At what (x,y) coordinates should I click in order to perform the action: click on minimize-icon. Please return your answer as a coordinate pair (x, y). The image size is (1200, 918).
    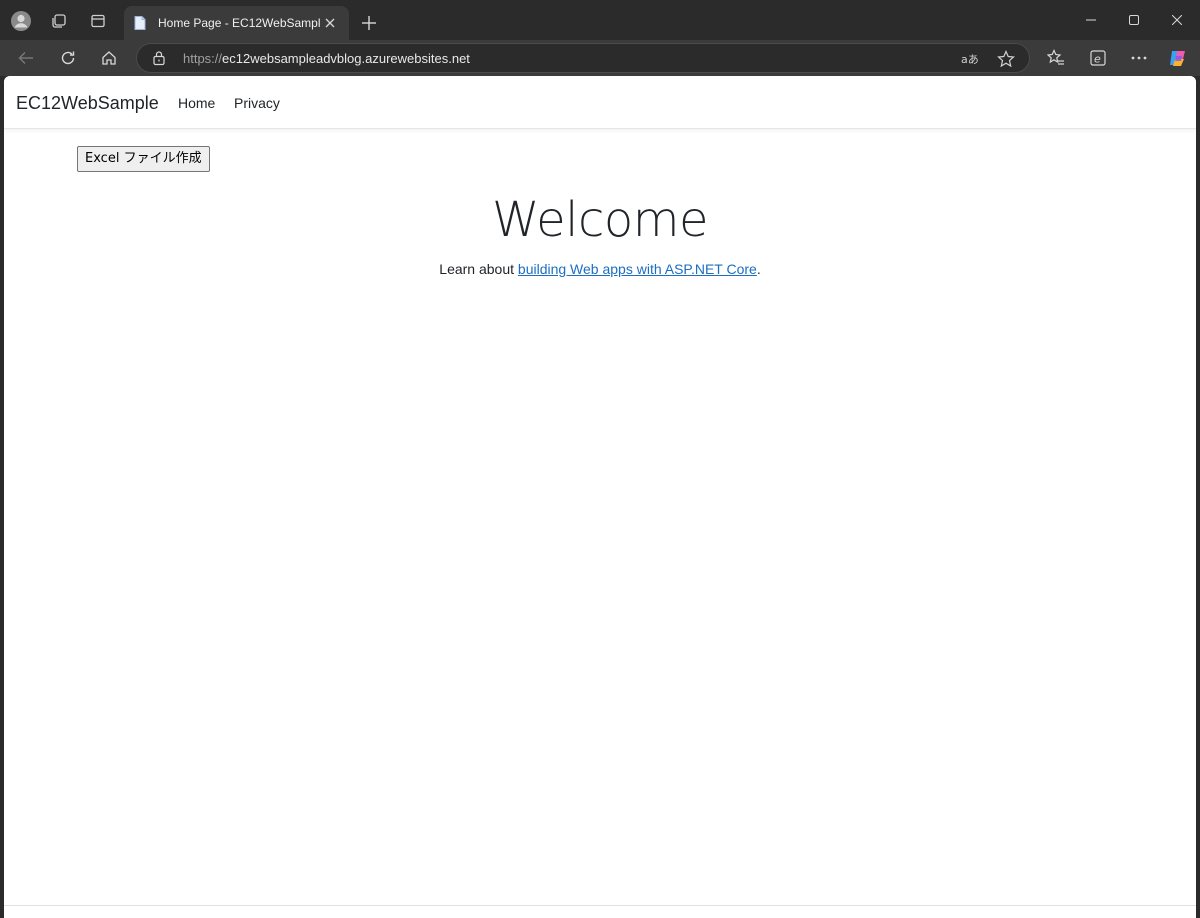
    Looking at the image, I should click on (1091, 20).